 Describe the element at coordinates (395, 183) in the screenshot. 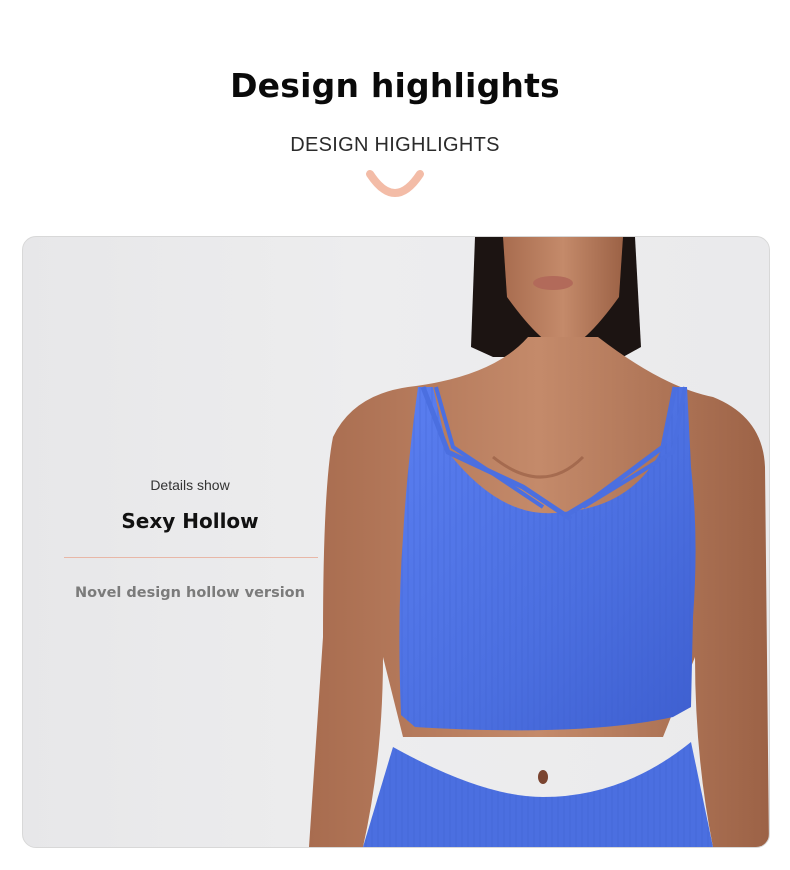

I see `smile-icon` at that location.